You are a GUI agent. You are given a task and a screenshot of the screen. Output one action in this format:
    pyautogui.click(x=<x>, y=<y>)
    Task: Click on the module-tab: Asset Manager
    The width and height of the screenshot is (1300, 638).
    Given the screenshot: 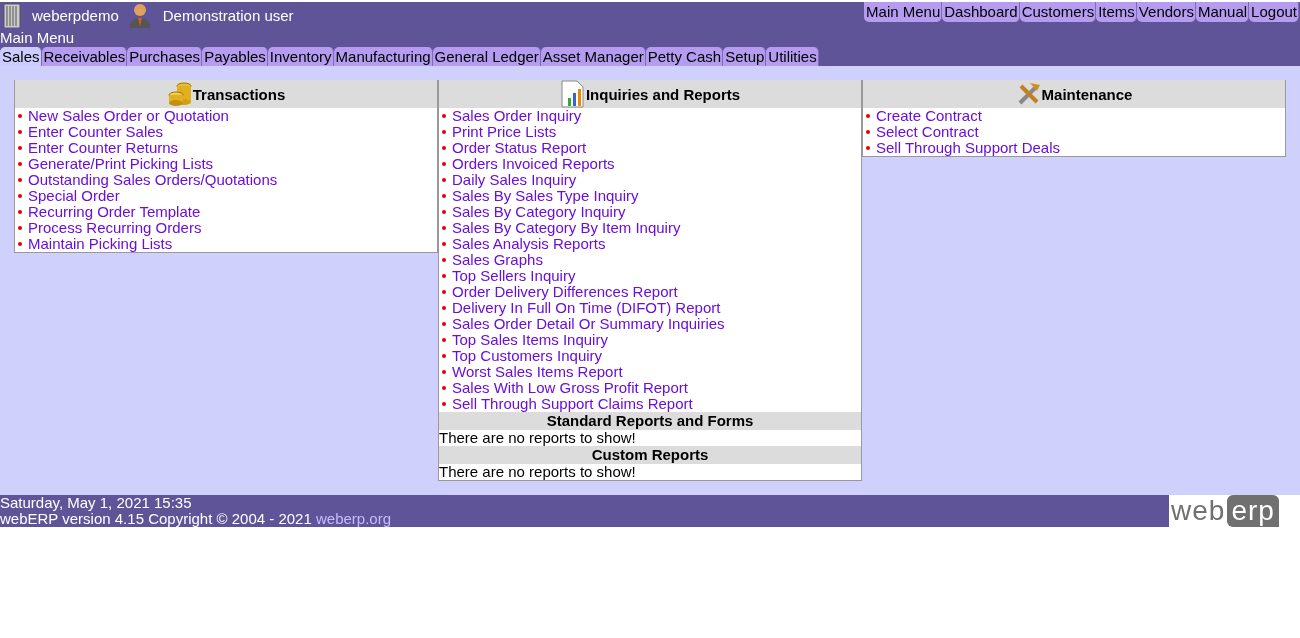 What is the action you would take?
    pyautogui.click(x=593, y=56)
    